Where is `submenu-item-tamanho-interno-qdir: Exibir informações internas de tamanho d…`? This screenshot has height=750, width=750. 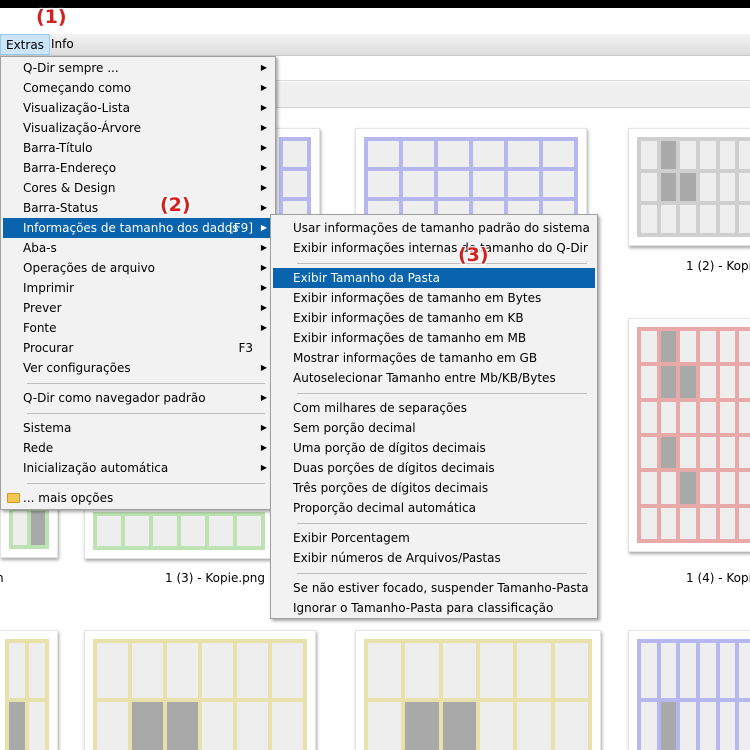 submenu-item-tamanho-interno-qdir: Exibir informações internas de tamanho d… is located at coordinates (434, 248).